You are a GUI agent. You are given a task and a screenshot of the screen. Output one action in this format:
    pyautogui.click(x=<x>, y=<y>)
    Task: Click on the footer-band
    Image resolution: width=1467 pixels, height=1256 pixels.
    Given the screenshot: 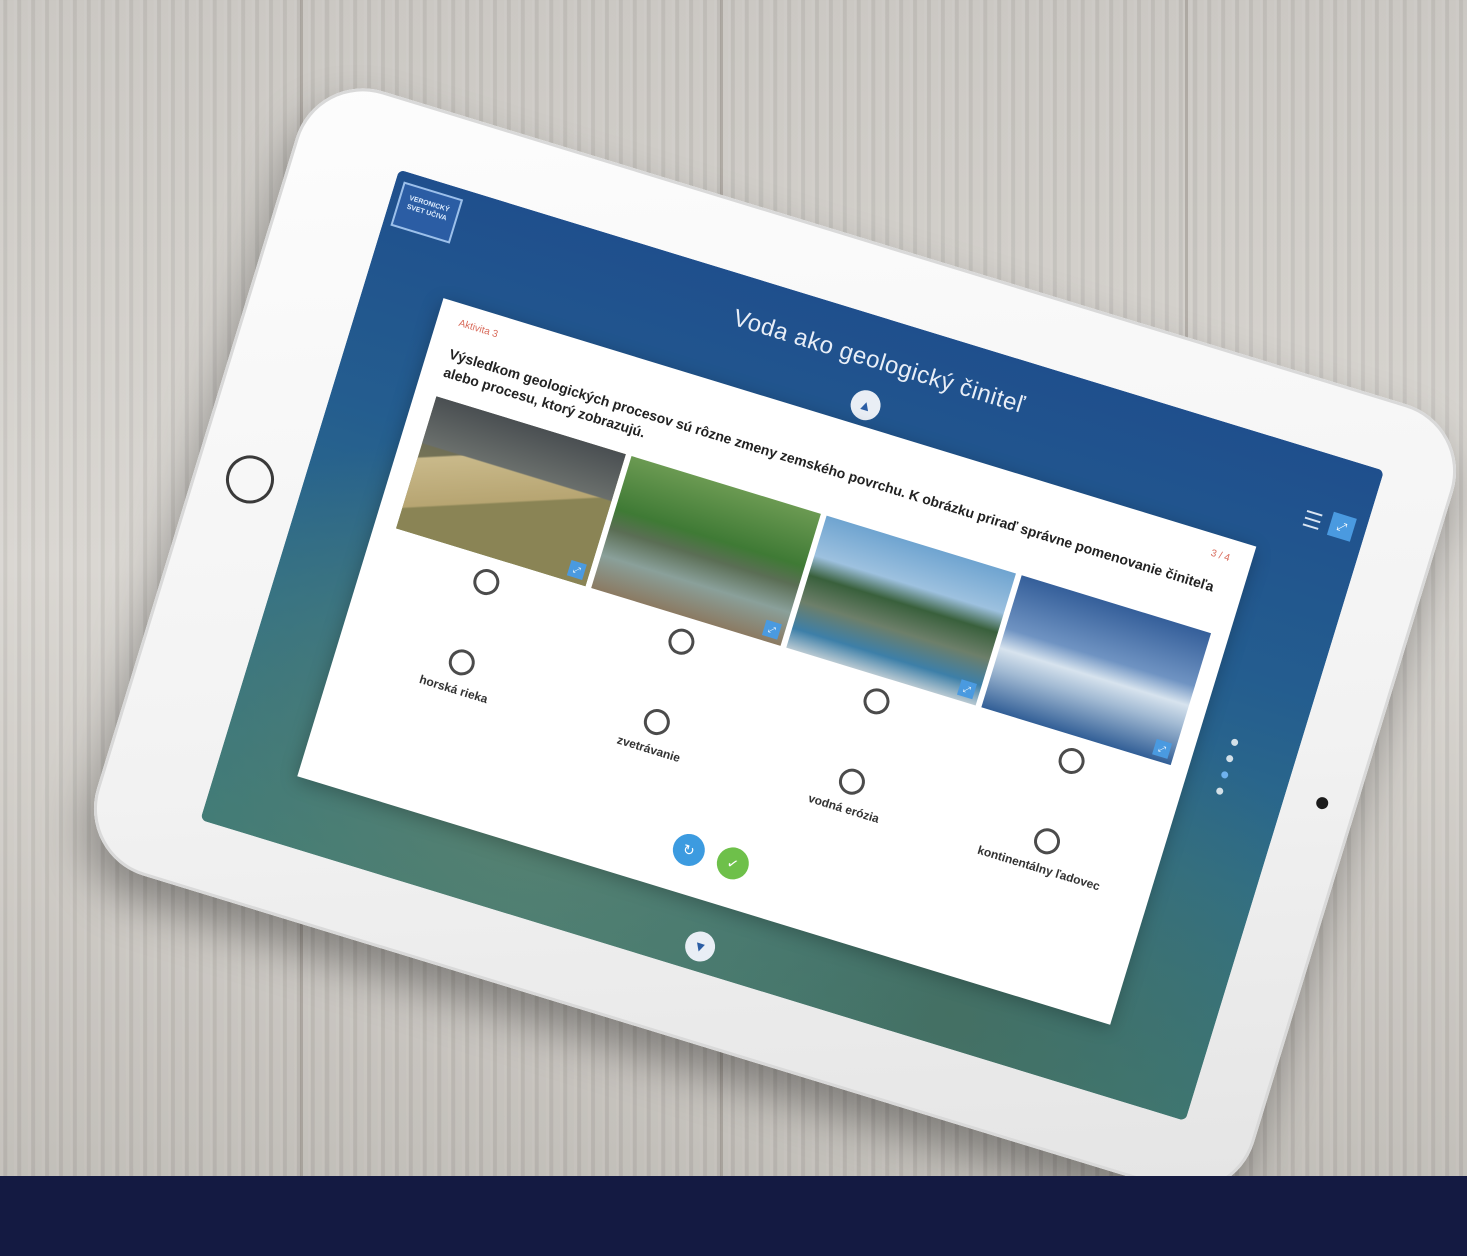 What is the action you would take?
    pyautogui.click(x=733, y=1216)
    